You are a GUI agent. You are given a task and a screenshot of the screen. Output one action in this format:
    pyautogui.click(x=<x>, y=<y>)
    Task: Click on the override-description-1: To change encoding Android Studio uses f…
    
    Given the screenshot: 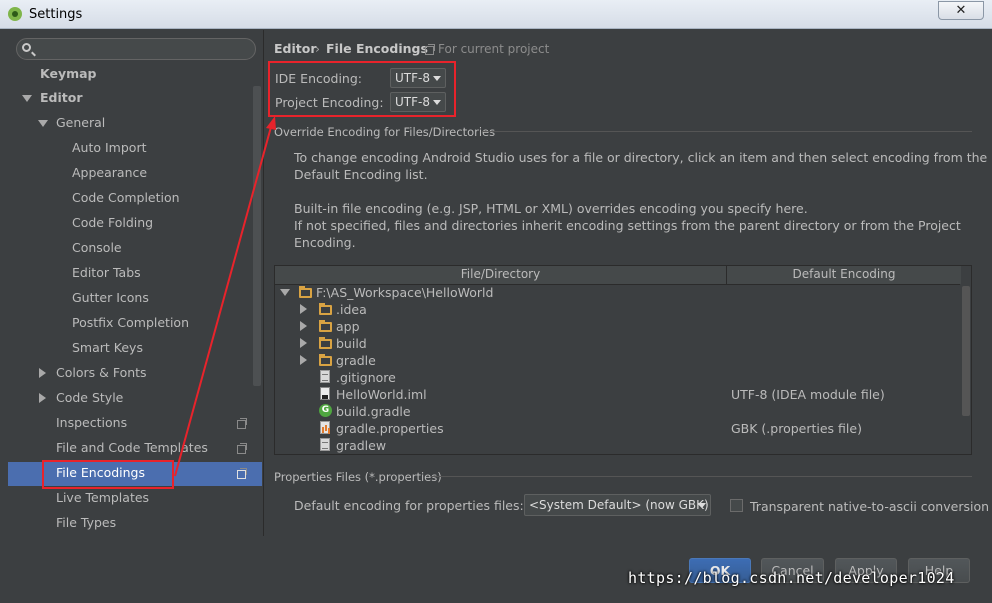 What is the action you would take?
    pyautogui.click(x=641, y=157)
    